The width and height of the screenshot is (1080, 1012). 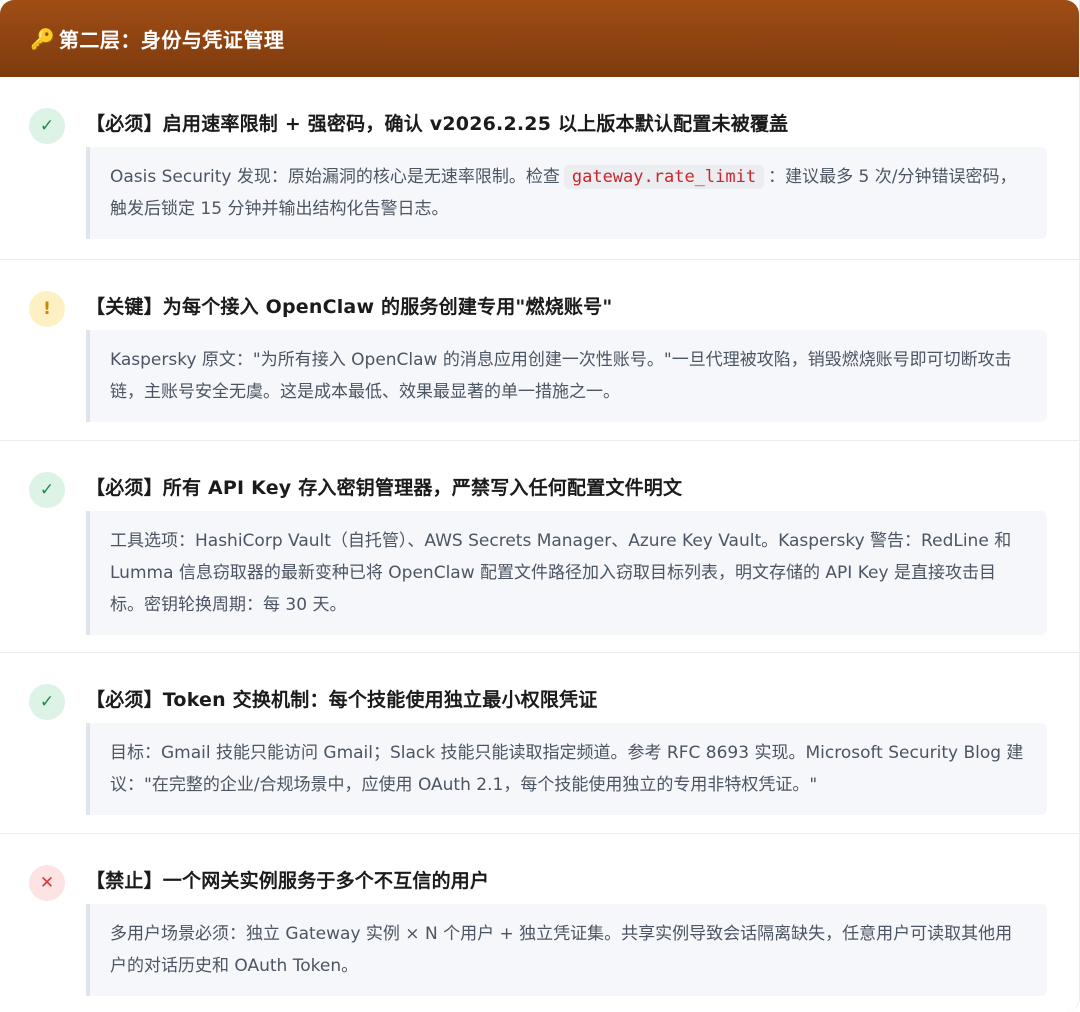 What do you see at coordinates (539, 38) in the screenshot?
I see `card-header: 🔑 第二层：身份与凭证管理` at bounding box center [539, 38].